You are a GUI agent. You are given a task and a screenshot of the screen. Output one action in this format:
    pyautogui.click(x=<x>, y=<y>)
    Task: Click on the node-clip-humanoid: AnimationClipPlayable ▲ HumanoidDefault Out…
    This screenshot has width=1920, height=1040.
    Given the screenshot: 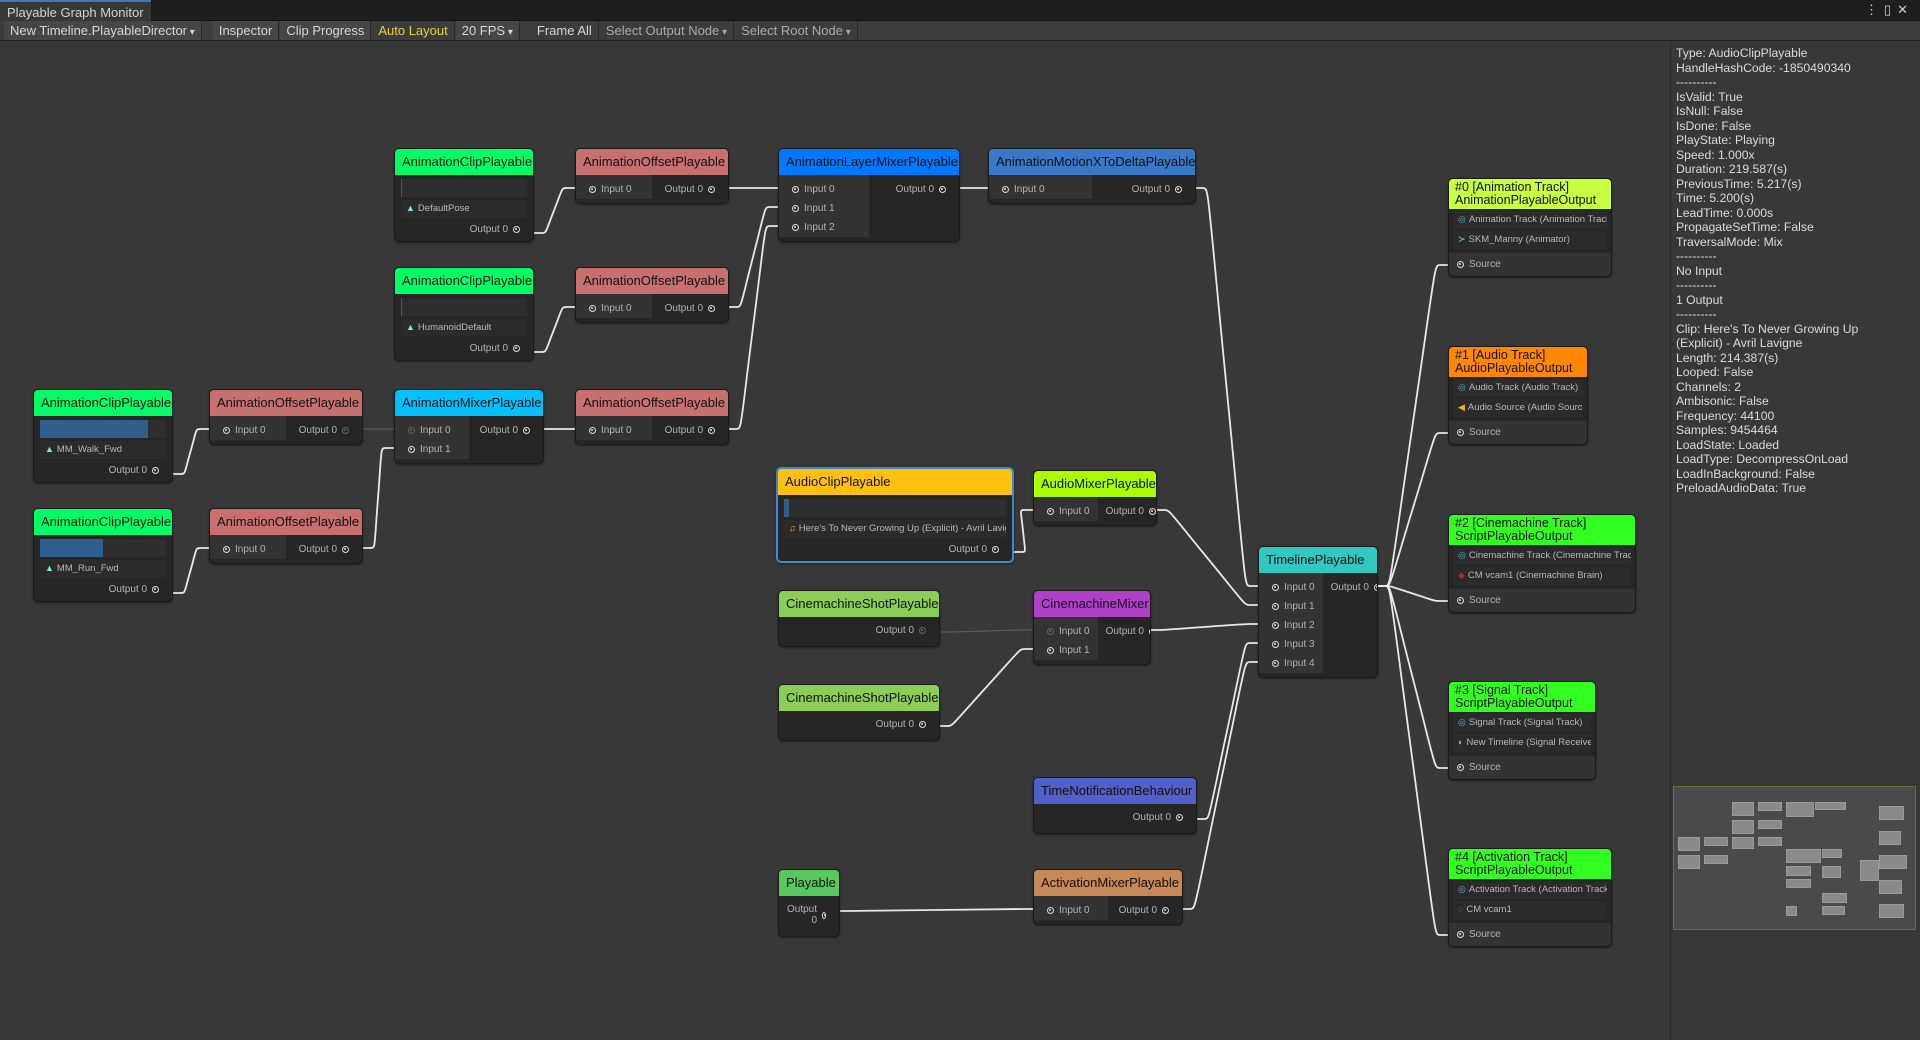 What is the action you would take?
    pyautogui.click(x=464, y=314)
    